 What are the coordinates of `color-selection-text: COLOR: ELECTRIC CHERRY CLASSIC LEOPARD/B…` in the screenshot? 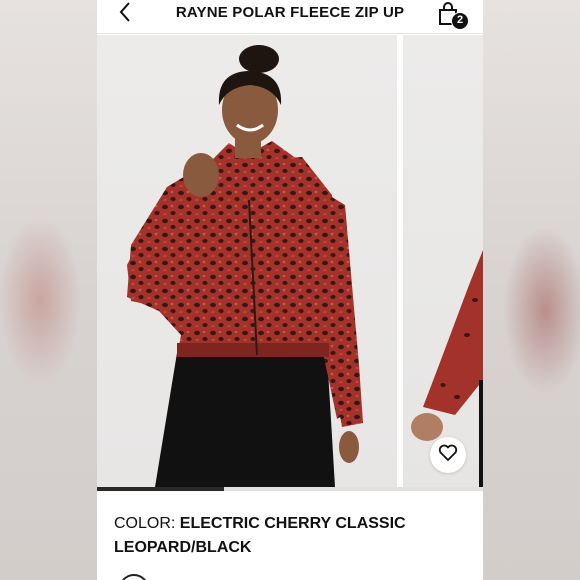 It's located at (291, 536).